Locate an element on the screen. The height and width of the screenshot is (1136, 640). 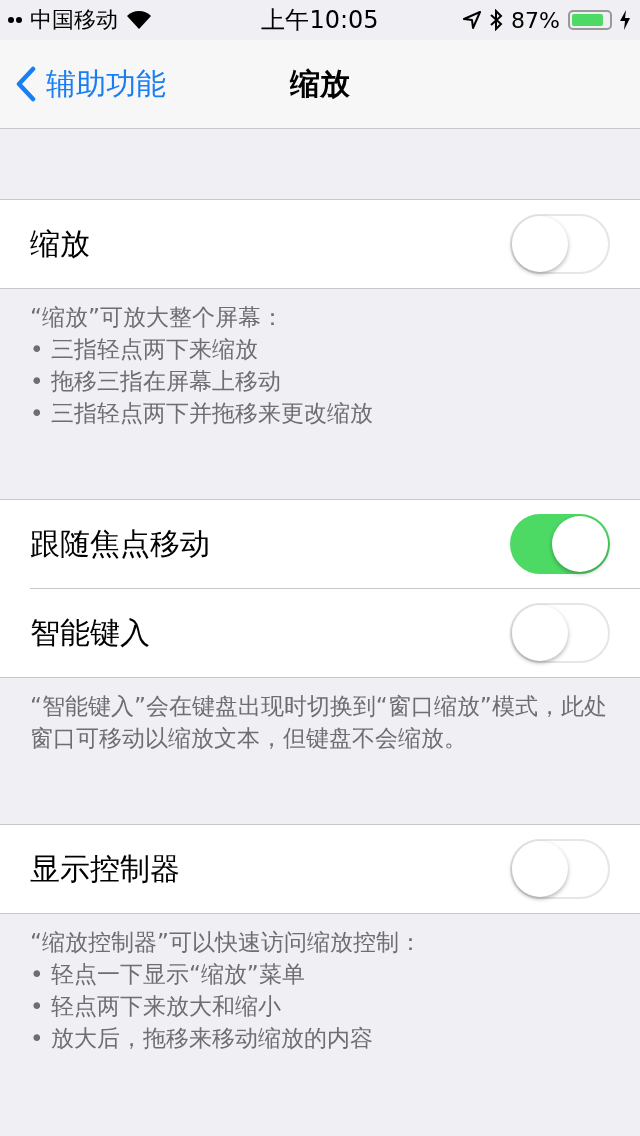
battery-percent: 87% is located at coordinates (535, 20).